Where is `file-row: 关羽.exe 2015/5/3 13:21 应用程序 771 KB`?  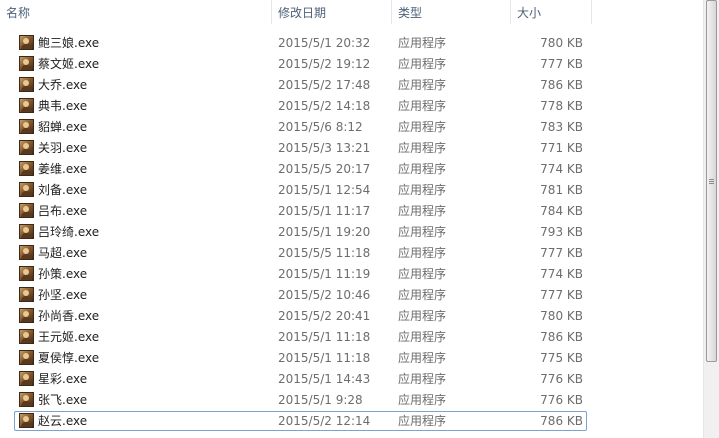
file-row: 关羽.exe 2015/5/3 13:21 应用程序 771 KB is located at coordinates (300, 148).